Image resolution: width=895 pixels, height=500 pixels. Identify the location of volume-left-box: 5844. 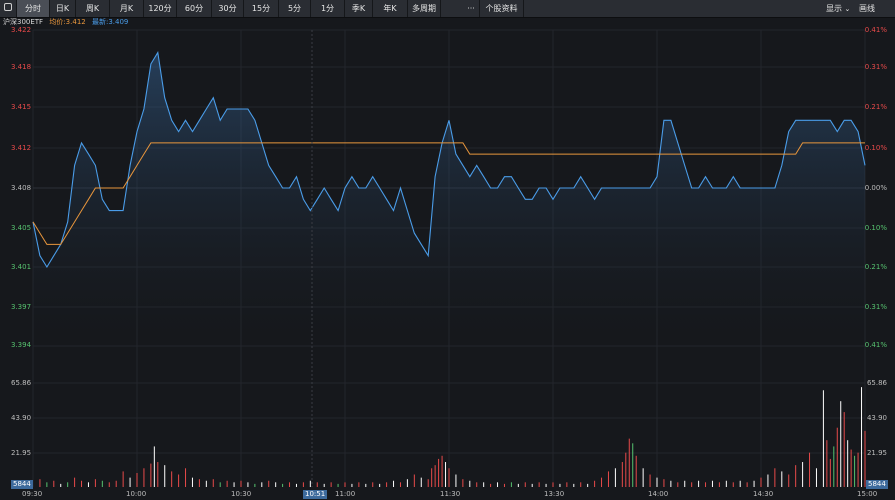
(22, 484).